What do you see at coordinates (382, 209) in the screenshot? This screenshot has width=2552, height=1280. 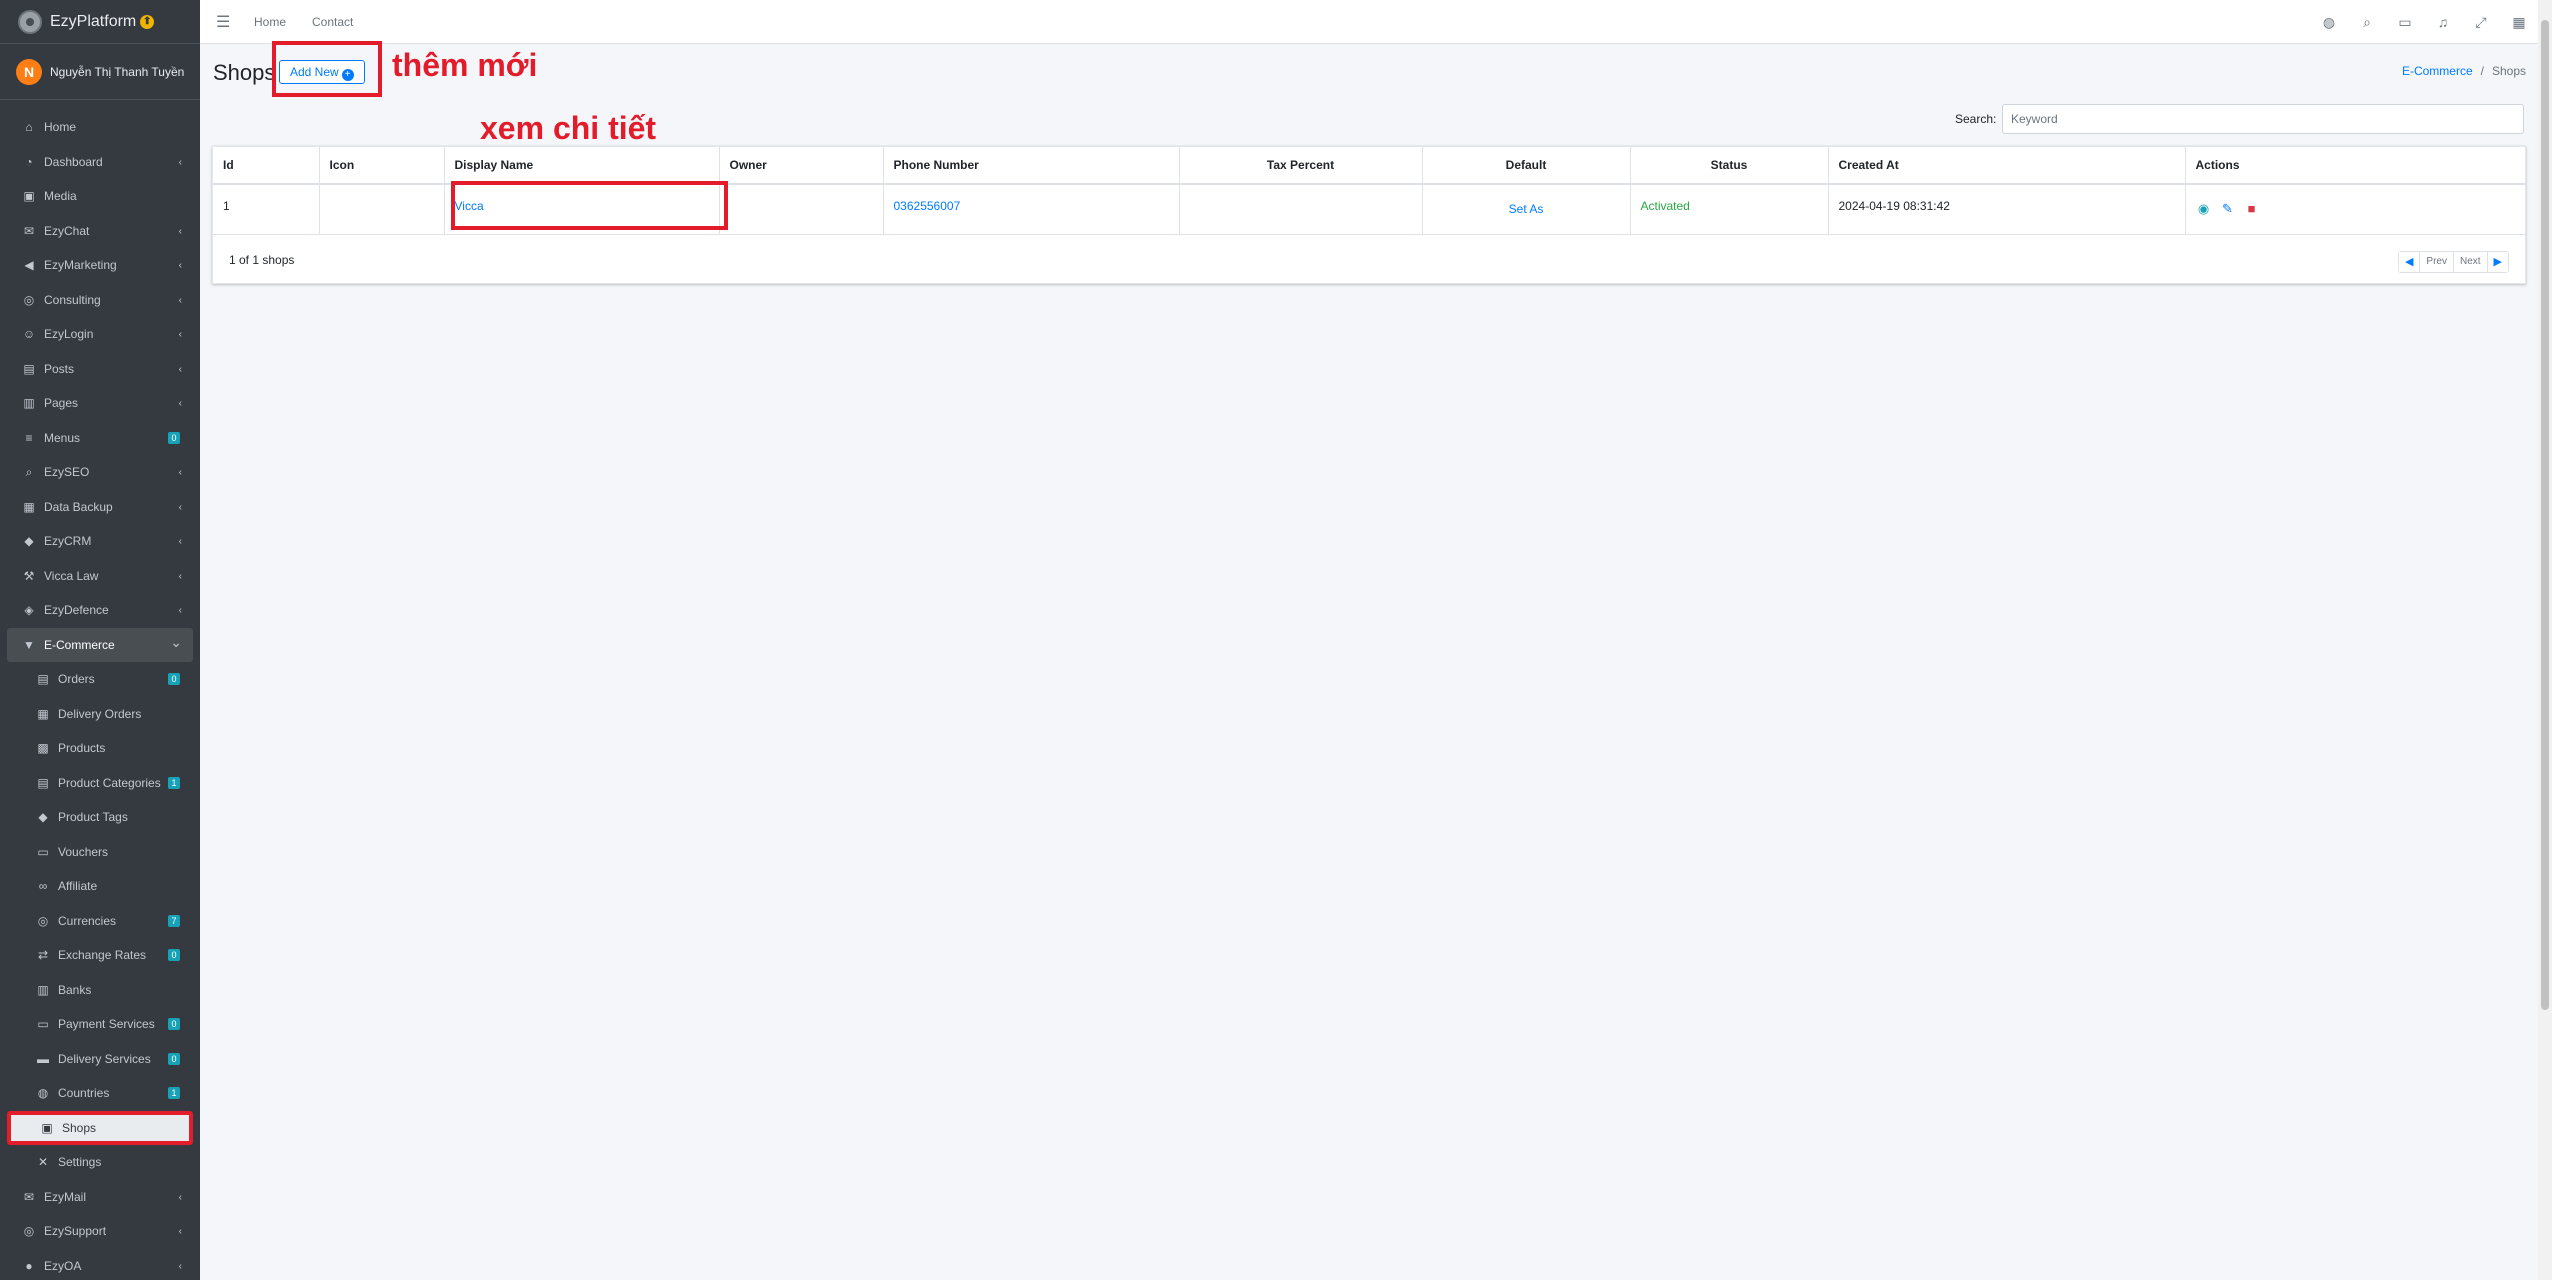 I see `cell-icon` at bounding box center [382, 209].